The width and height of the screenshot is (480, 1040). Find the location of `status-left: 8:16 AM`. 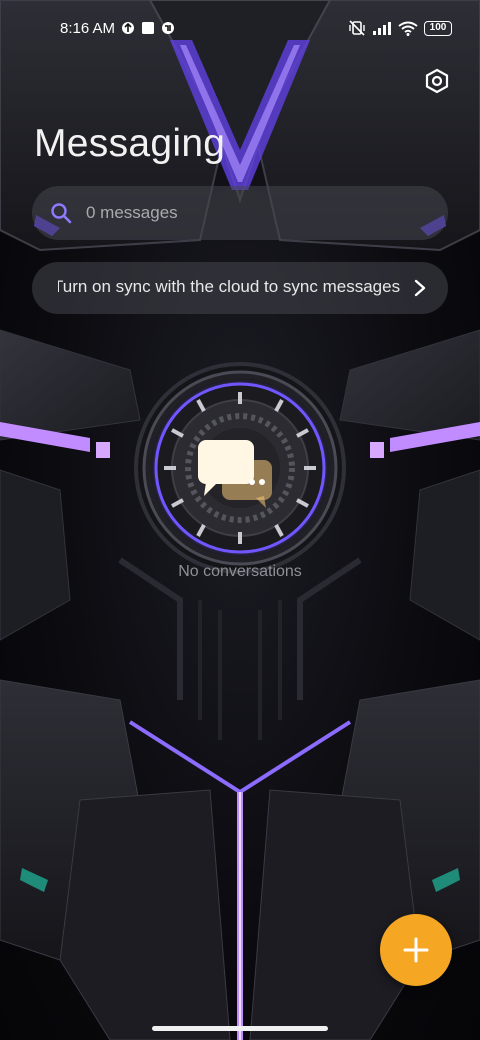

status-left: 8:16 AM is located at coordinates (117, 28).